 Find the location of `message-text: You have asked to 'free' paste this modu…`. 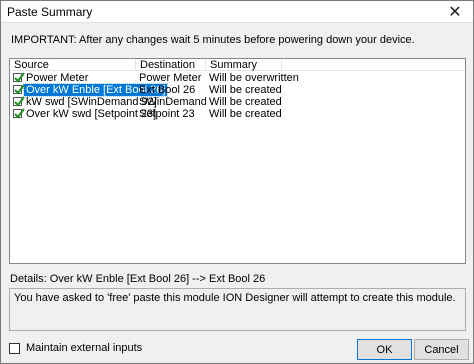

message-text: You have asked to 'free' paste this modu… is located at coordinates (235, 298).